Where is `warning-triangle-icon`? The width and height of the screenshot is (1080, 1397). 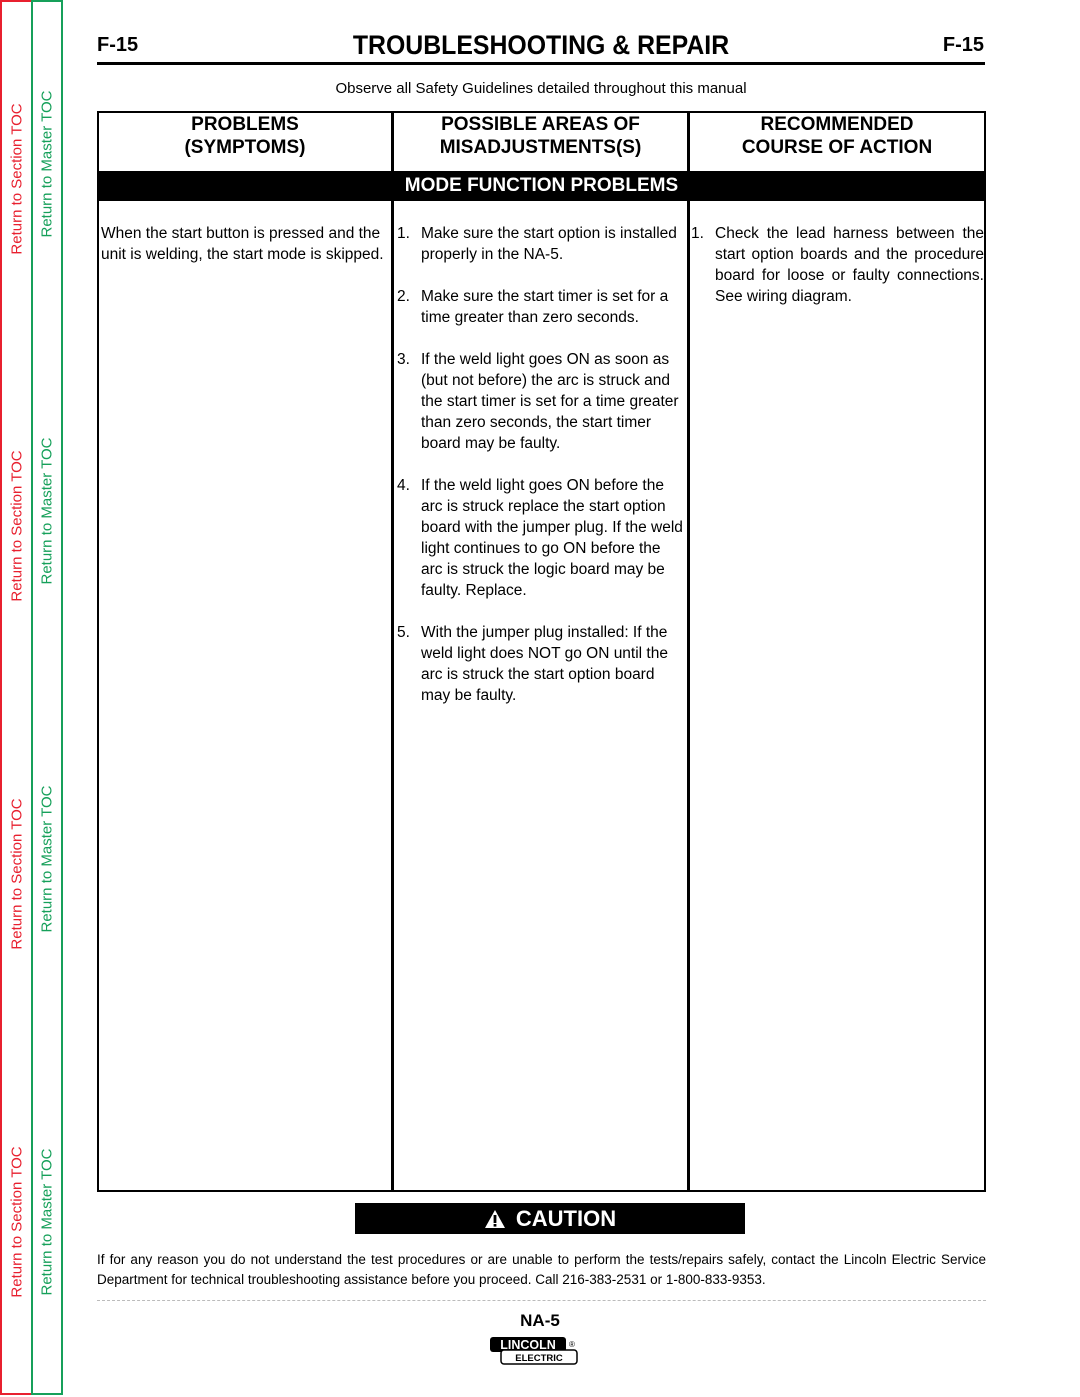 warning-triangle-icon is located at coordinates (494, 1218).